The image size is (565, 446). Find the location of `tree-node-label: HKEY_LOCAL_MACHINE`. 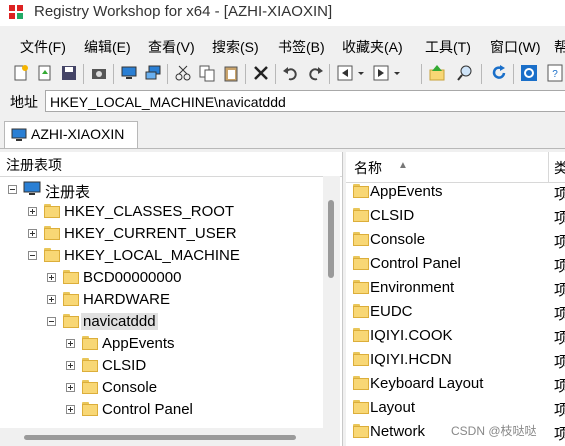

tree-node-label: HKEY_LOCAL_MACHINE is located at coordinates (152, 255).